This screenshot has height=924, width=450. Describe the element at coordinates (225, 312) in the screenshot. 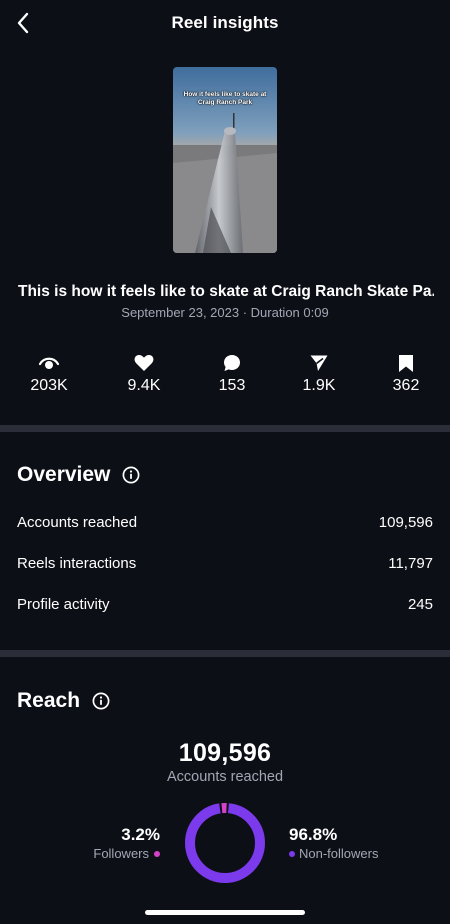

I see `reel-meta: September 23, 2023 · Duration 0:09` at that location.